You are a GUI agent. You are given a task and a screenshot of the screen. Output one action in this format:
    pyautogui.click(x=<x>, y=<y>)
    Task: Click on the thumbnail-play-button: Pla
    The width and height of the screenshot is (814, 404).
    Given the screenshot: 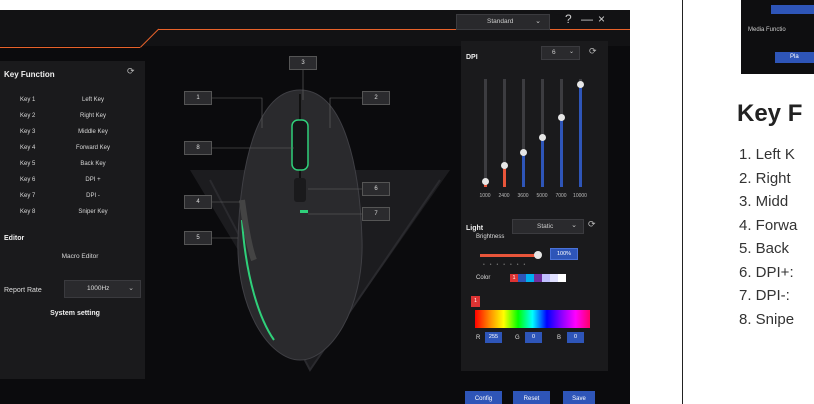 What is the action you would take?
    pyautogui.click(x=794, y=57)
    